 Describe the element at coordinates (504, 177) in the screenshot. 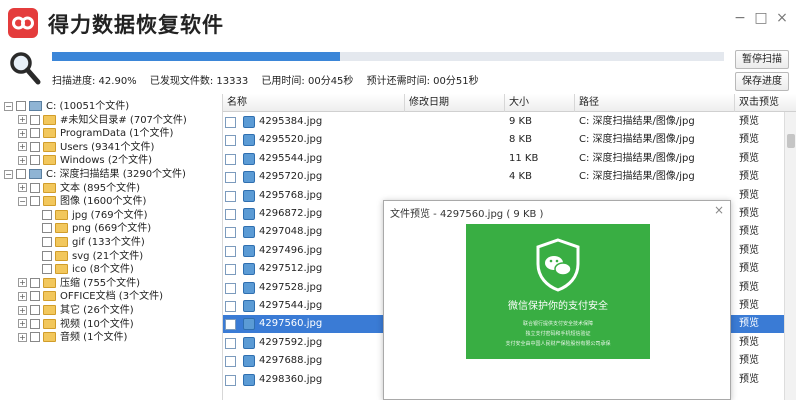

I see `table-row: 4295720.jpg 4 KB C: 深度扫描结果/图像/jpg 预览` at that location.